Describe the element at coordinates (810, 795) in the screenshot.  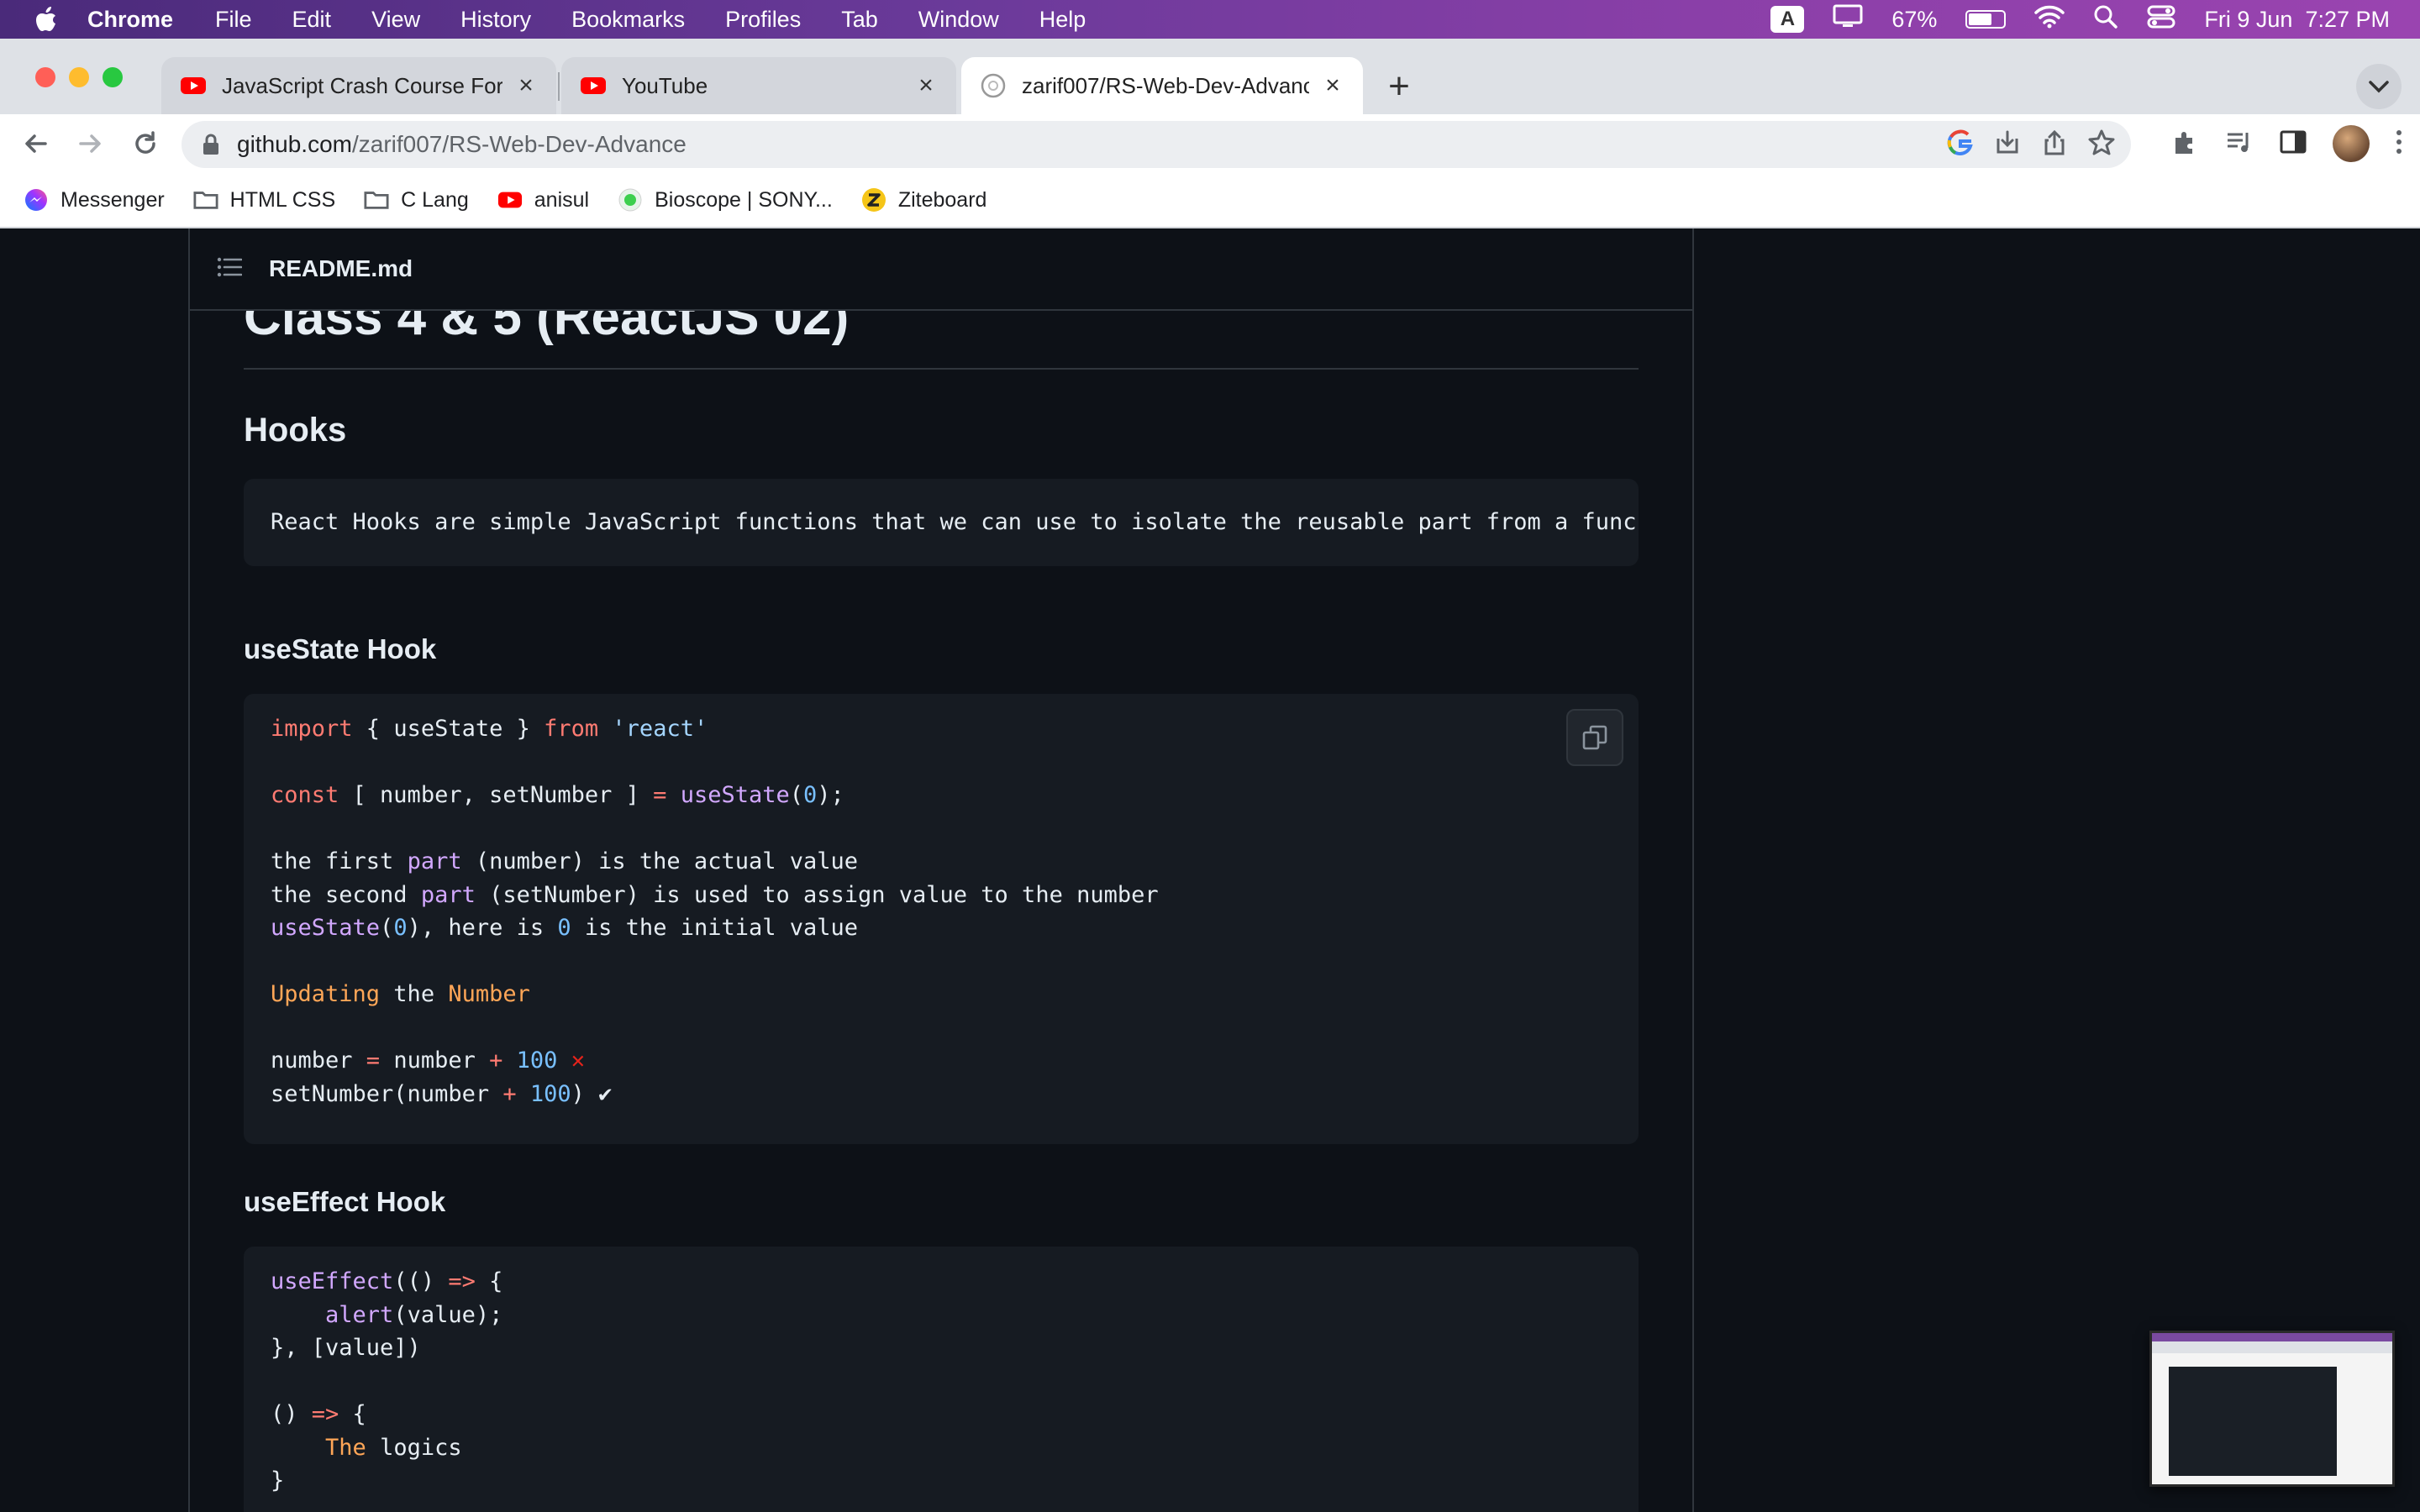
I see `code-token: 0` at that location.